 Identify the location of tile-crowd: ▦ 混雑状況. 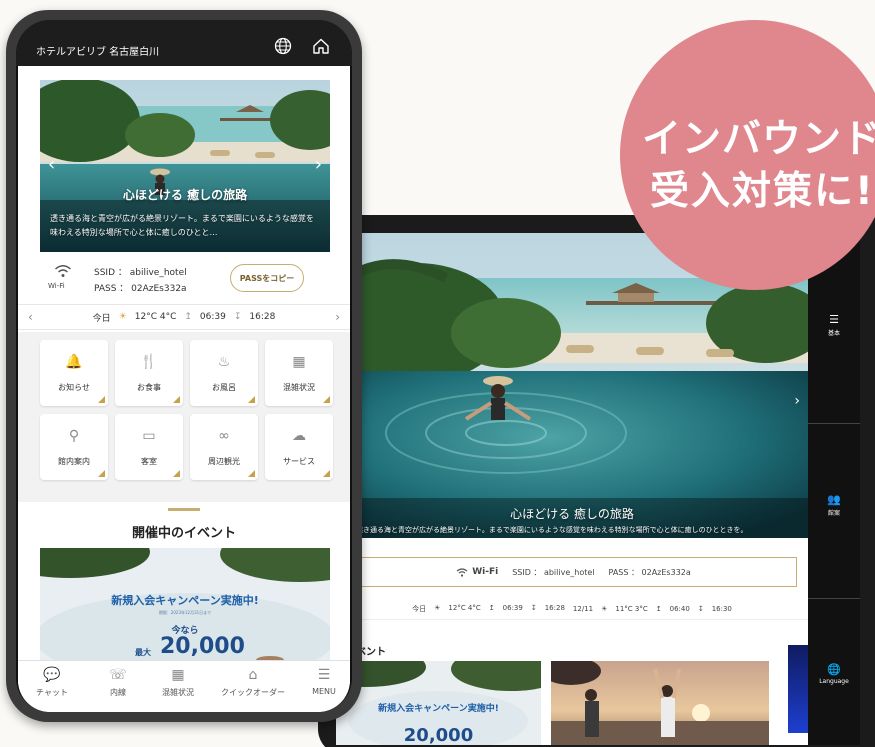
(299, 373).